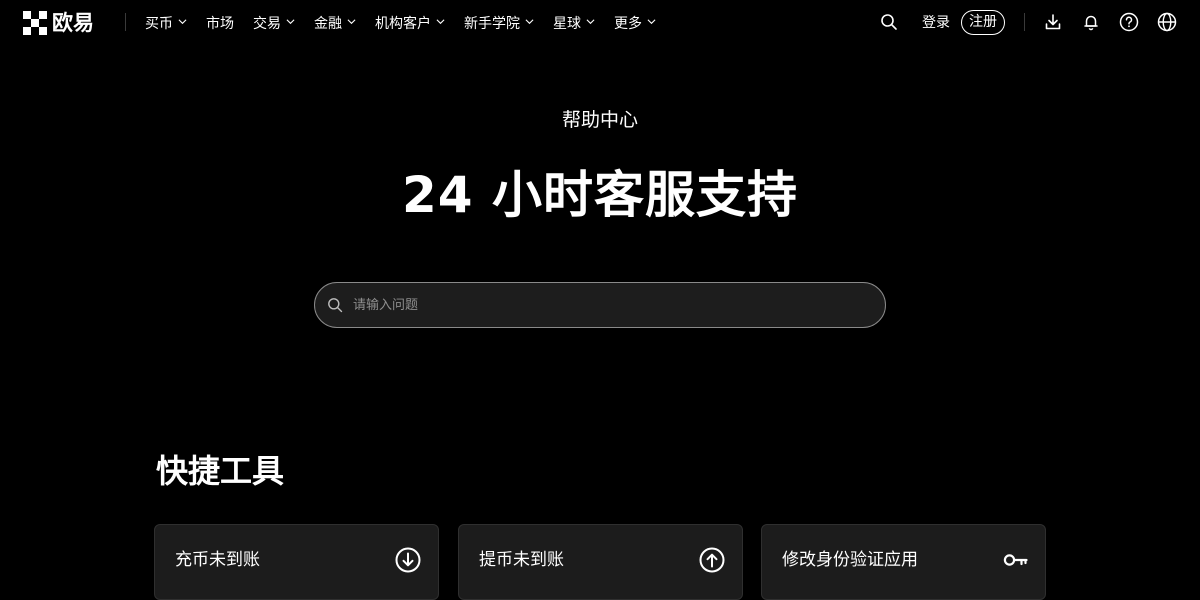 This screenshot has width=1200, height=600. I want to click on menu-item-finance: 金融, so click(335, 23).